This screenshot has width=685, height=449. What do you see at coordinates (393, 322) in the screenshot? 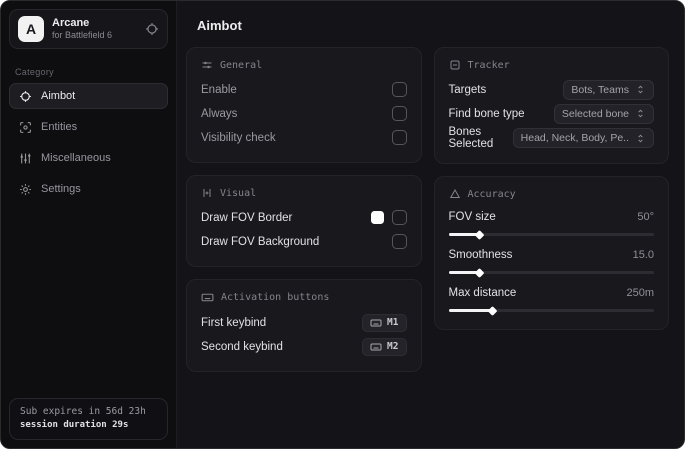
I see `keybind-value: M1` at bounding box center [393, 322].